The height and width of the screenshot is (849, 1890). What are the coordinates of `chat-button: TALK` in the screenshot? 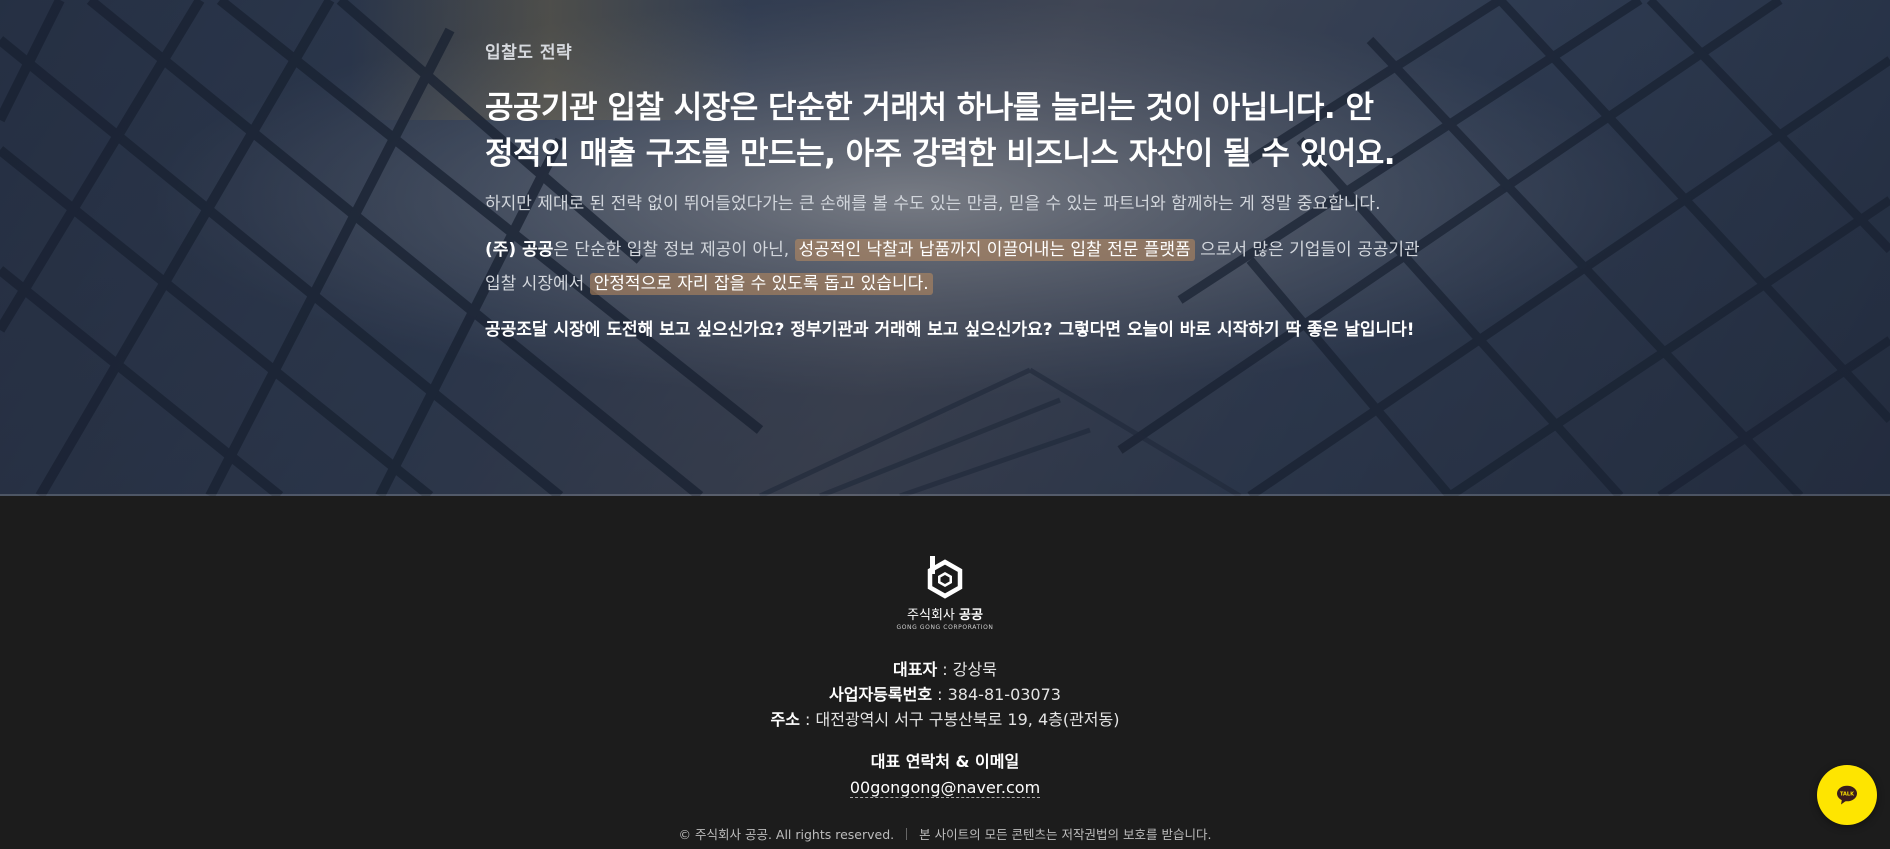 It's located at (1847, 795).